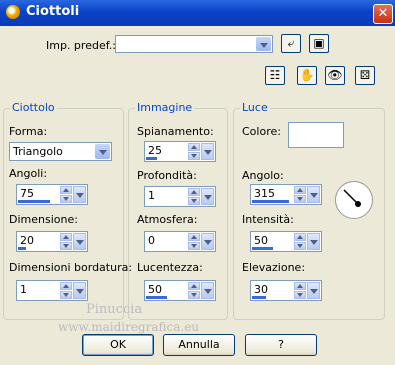  Describe the element at coordinates (281, 345) in the screenshot. I see `help-button: ?` at that location.